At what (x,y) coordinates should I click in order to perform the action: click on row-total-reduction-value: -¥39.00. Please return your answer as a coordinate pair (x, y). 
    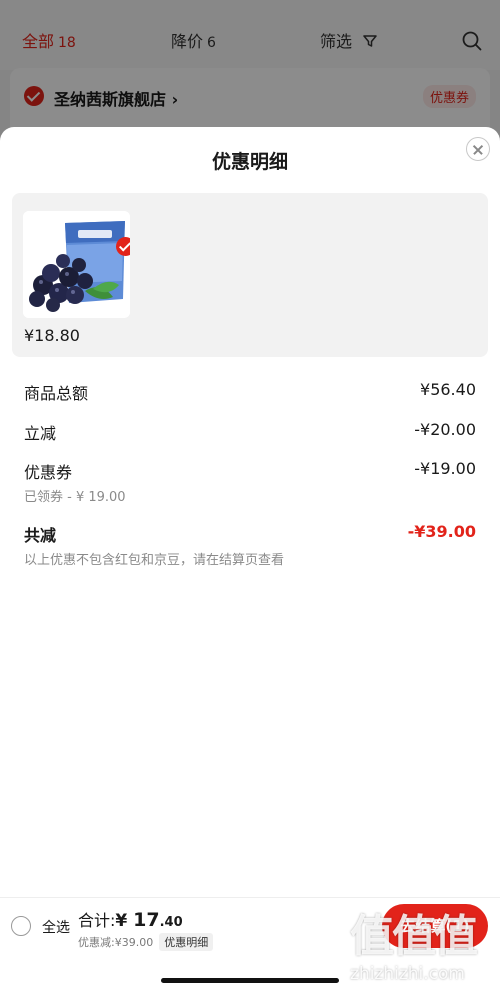
    Looking at the image, I should click on (441, 531).